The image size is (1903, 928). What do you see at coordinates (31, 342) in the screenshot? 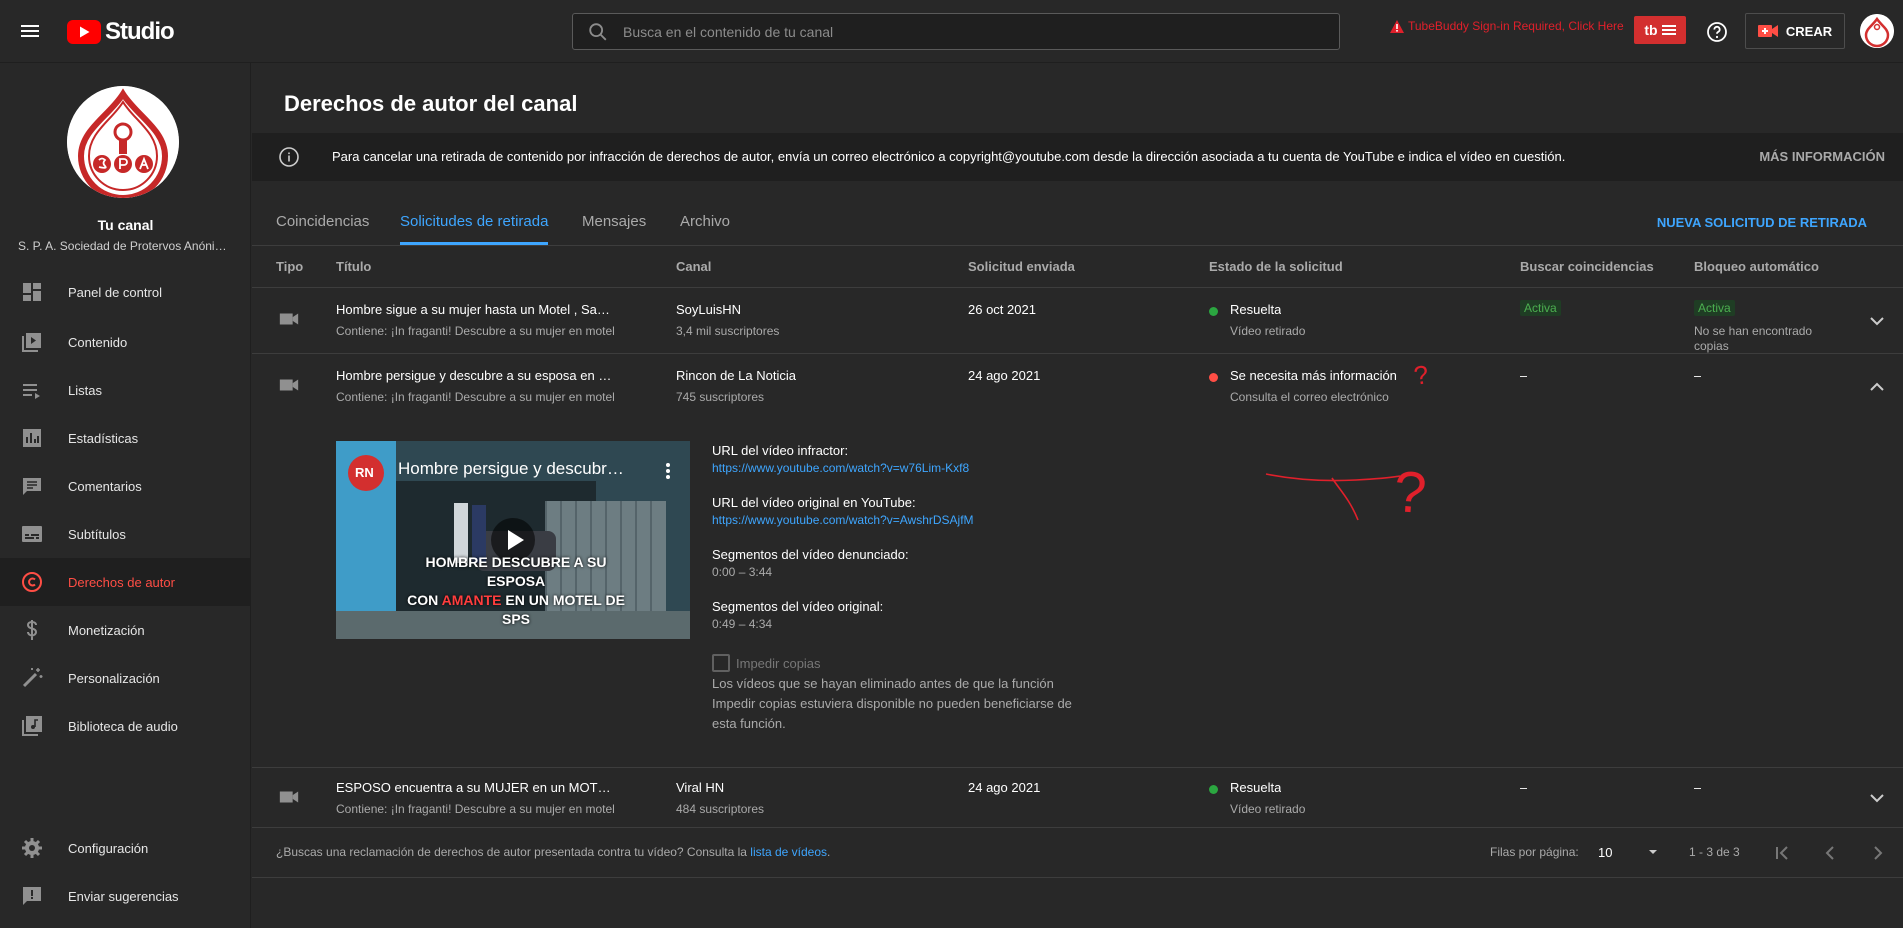
I see `content-icon` at bounding box center [31, 342].